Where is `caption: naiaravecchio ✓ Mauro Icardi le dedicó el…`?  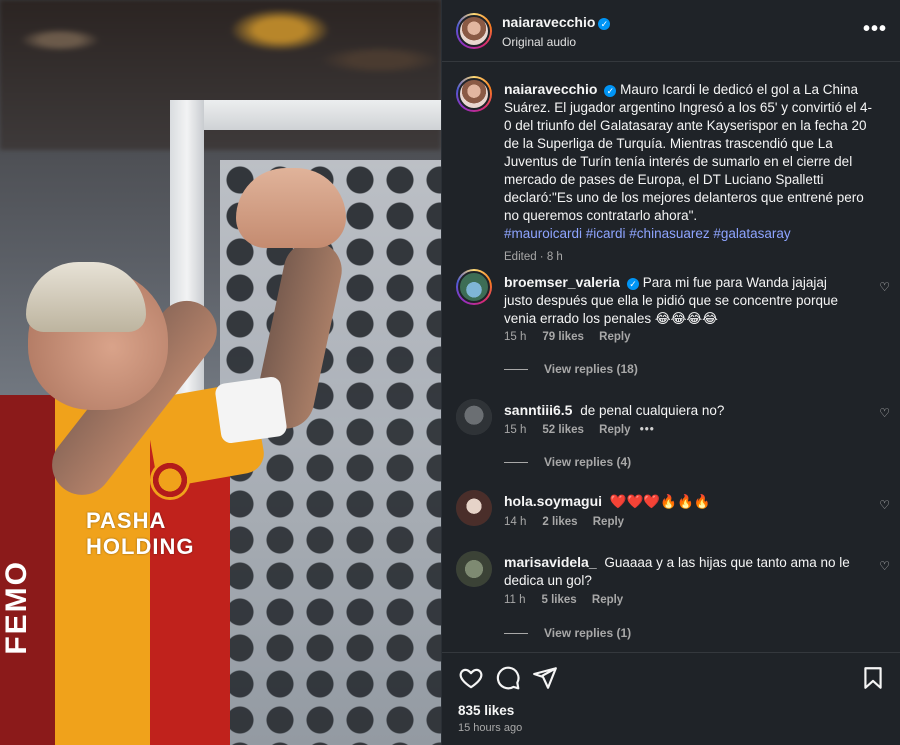 caption: naiaravecchio ✓ Mauro Icardi le dedicó el… is located at coordinates (689, 173).